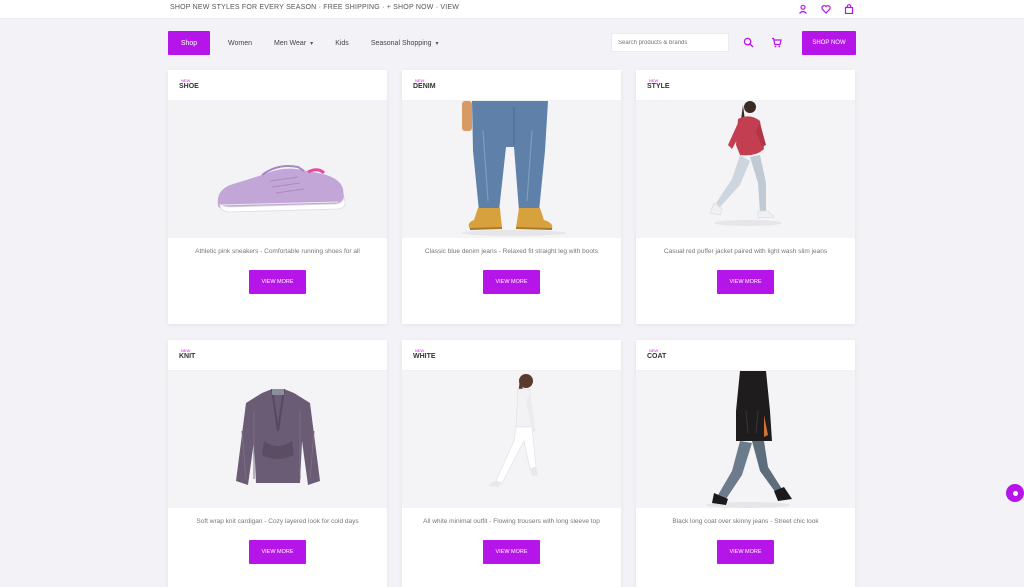  What do you see at coordinates (748, 42) in the screenshot?
I see `search-icon` at bounding box center [748, 42].